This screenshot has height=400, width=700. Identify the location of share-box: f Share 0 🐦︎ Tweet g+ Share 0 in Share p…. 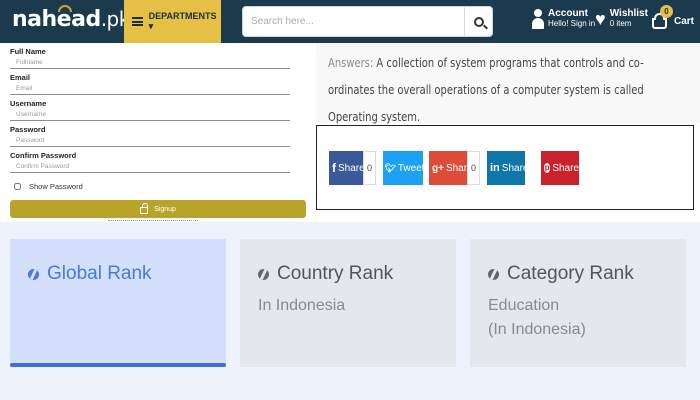
(505, 167).